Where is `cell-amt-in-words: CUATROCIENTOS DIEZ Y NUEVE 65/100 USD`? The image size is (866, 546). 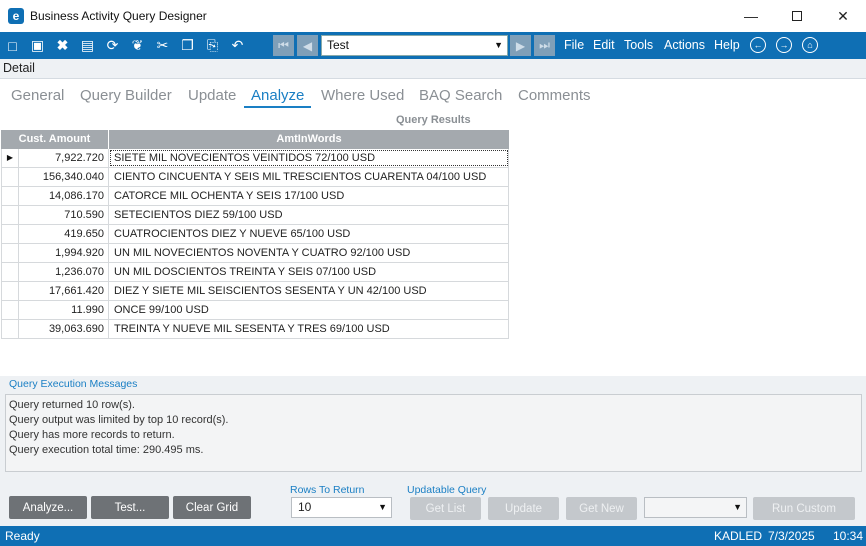 cell-amt-in-words: CUATROCIENTOS DIEZ Y NUEVE 65/100 USD is located at coordinates (309, 234).